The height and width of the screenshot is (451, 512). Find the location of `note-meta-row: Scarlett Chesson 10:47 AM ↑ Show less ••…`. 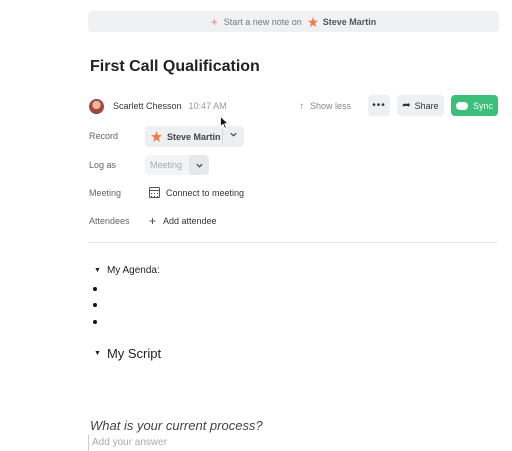

note-meta-row: Scarlett Chesson 10:47 AM ↑ Show less ••… is located at coordinates (294, 105).